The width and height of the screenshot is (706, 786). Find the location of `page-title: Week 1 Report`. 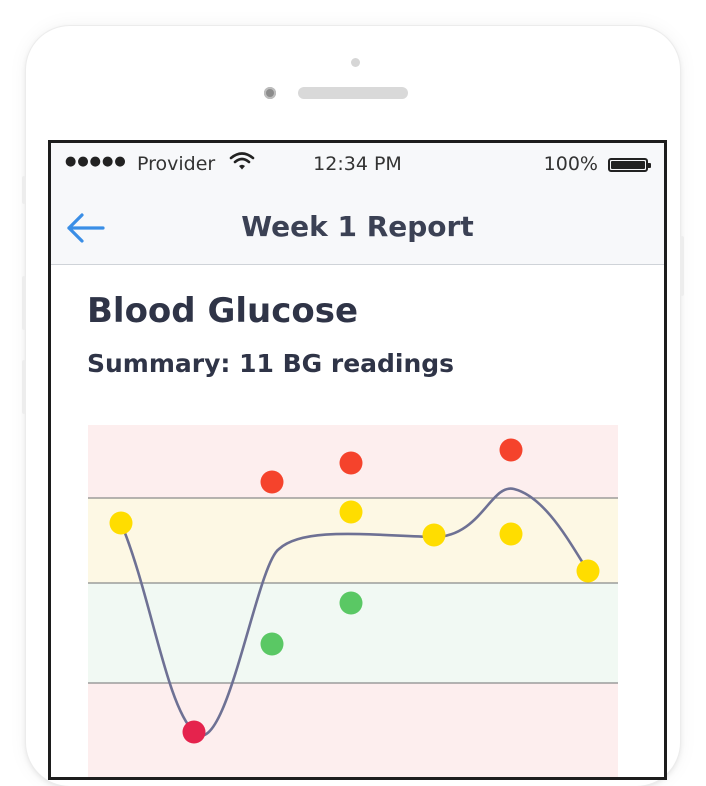

page-title: Week 1 Report is located at coordinates (357, 226).